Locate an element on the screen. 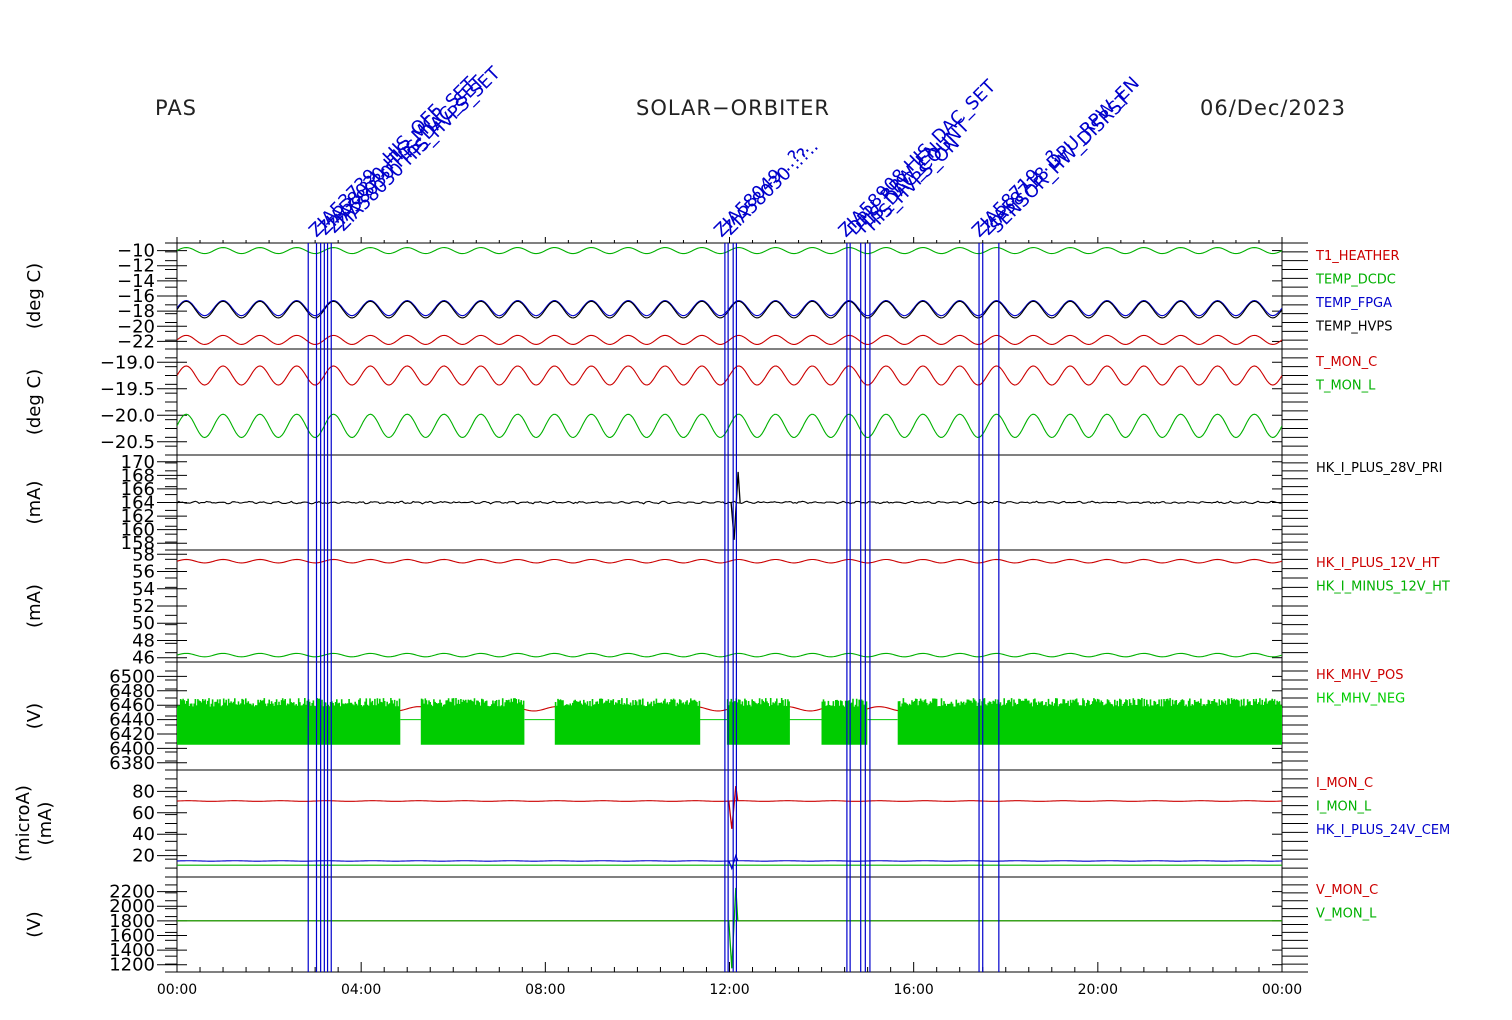 The image size is (1512, 1020). series-t-mon-c is located at coordinates (729, 375).